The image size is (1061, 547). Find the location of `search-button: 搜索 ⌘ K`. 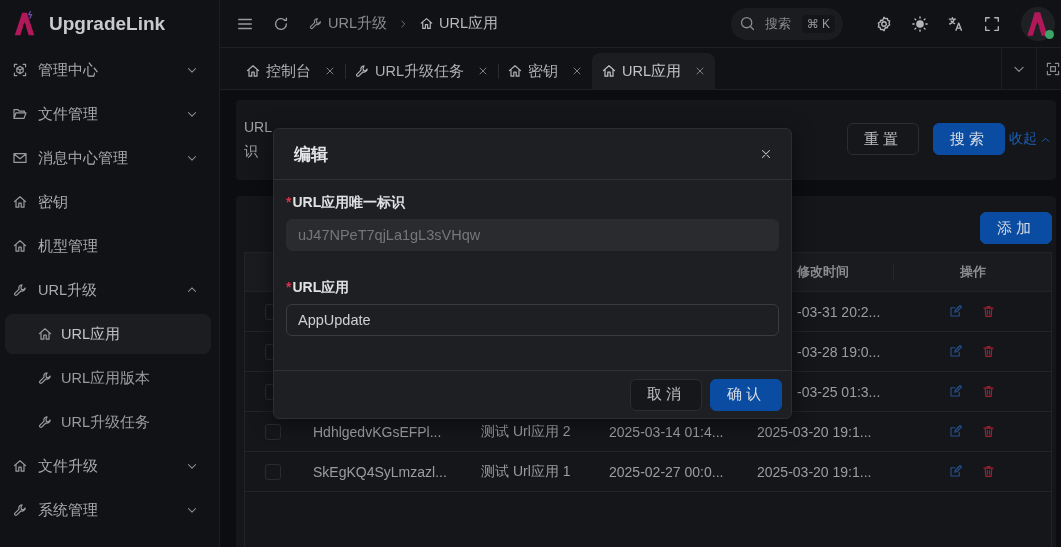

search-button: 搜索 ⌘ K is located at coordinates (787, 23).